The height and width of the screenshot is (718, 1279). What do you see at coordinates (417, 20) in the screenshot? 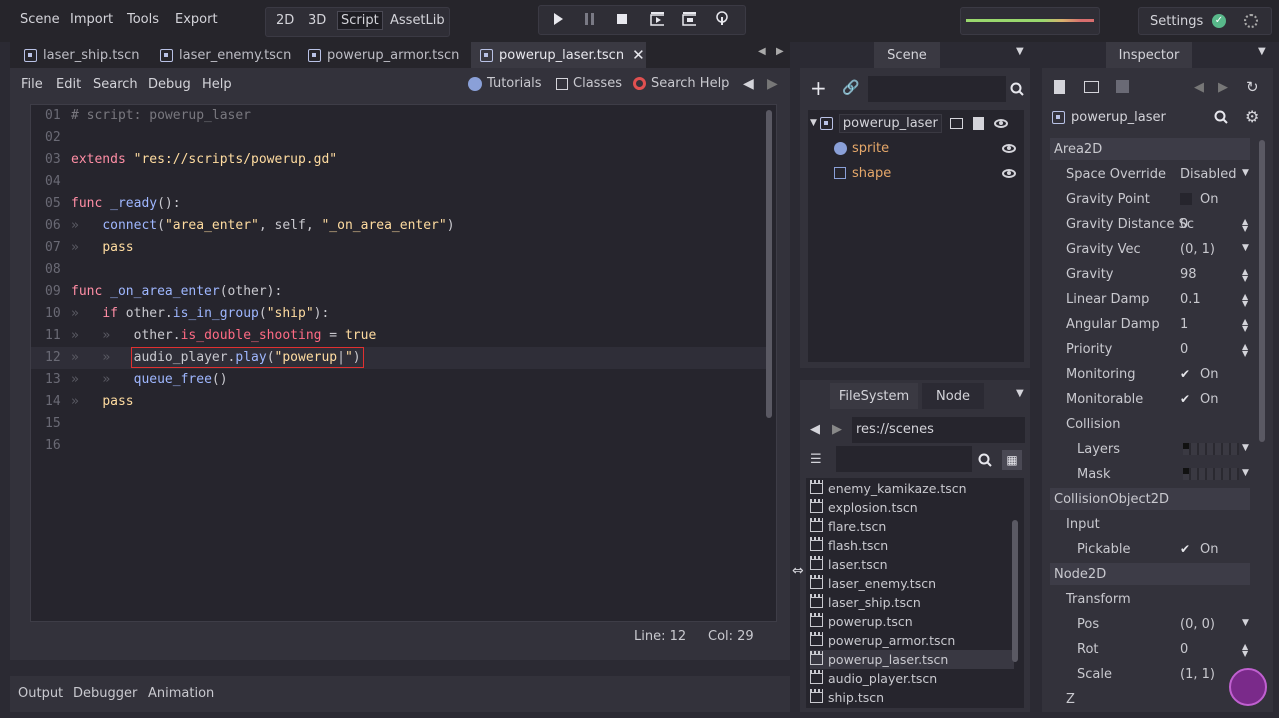
I see `mode-assetlib: AssetLib` at bounding box center [417, 20].